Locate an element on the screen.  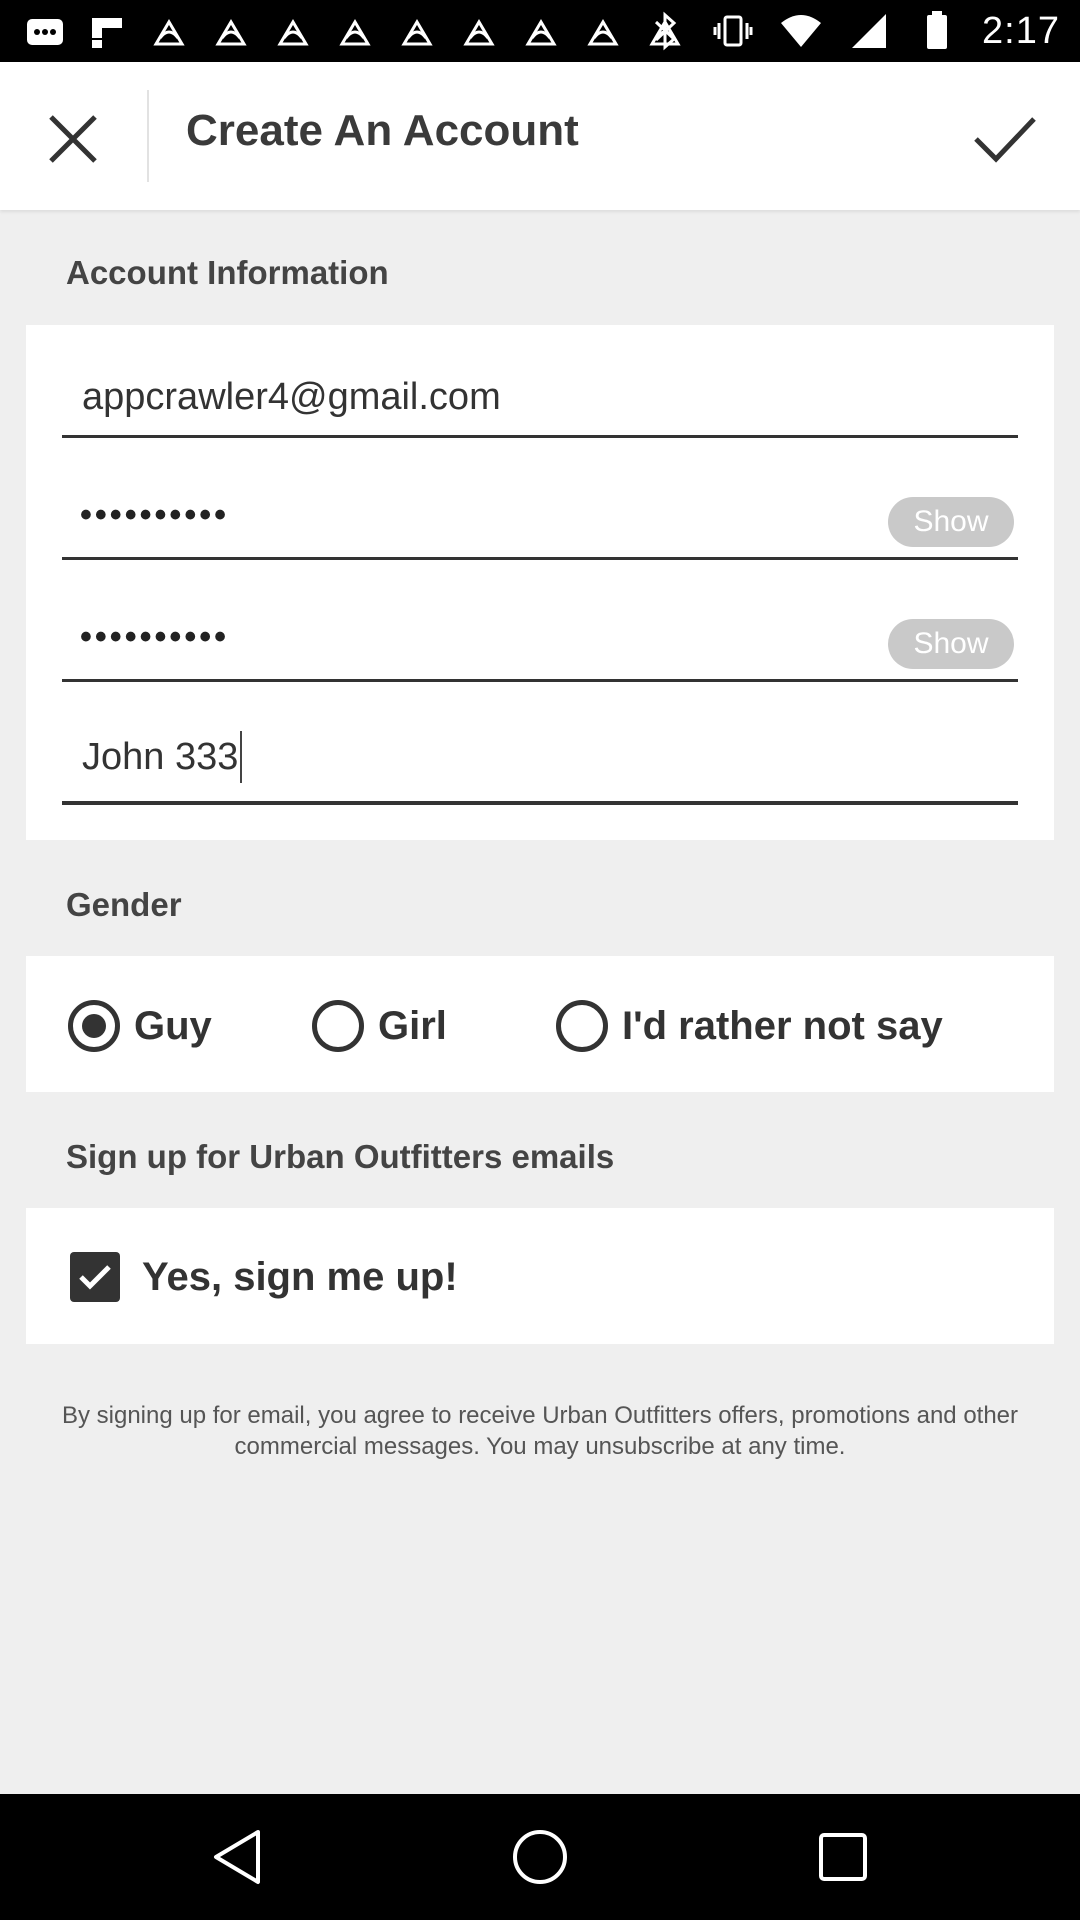
app-bar: Create An Account is located at coordinates (540, 136).